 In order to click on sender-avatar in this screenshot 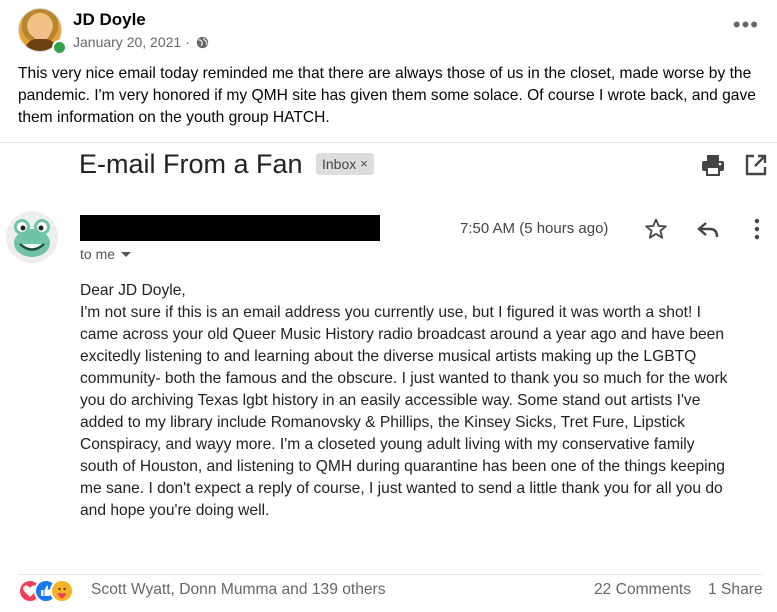, I will do `click(32, 237)`.